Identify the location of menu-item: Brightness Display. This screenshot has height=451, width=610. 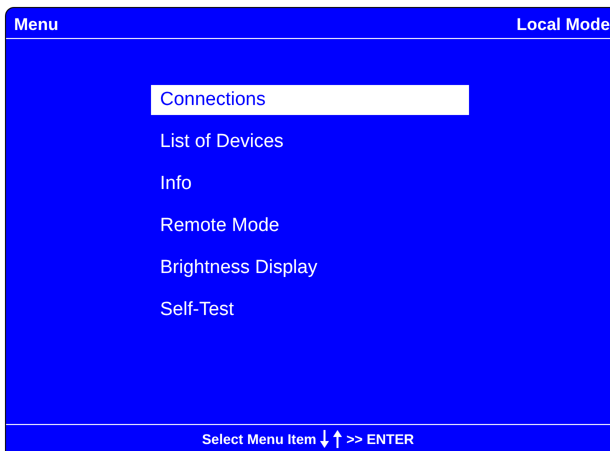
(310, 268).